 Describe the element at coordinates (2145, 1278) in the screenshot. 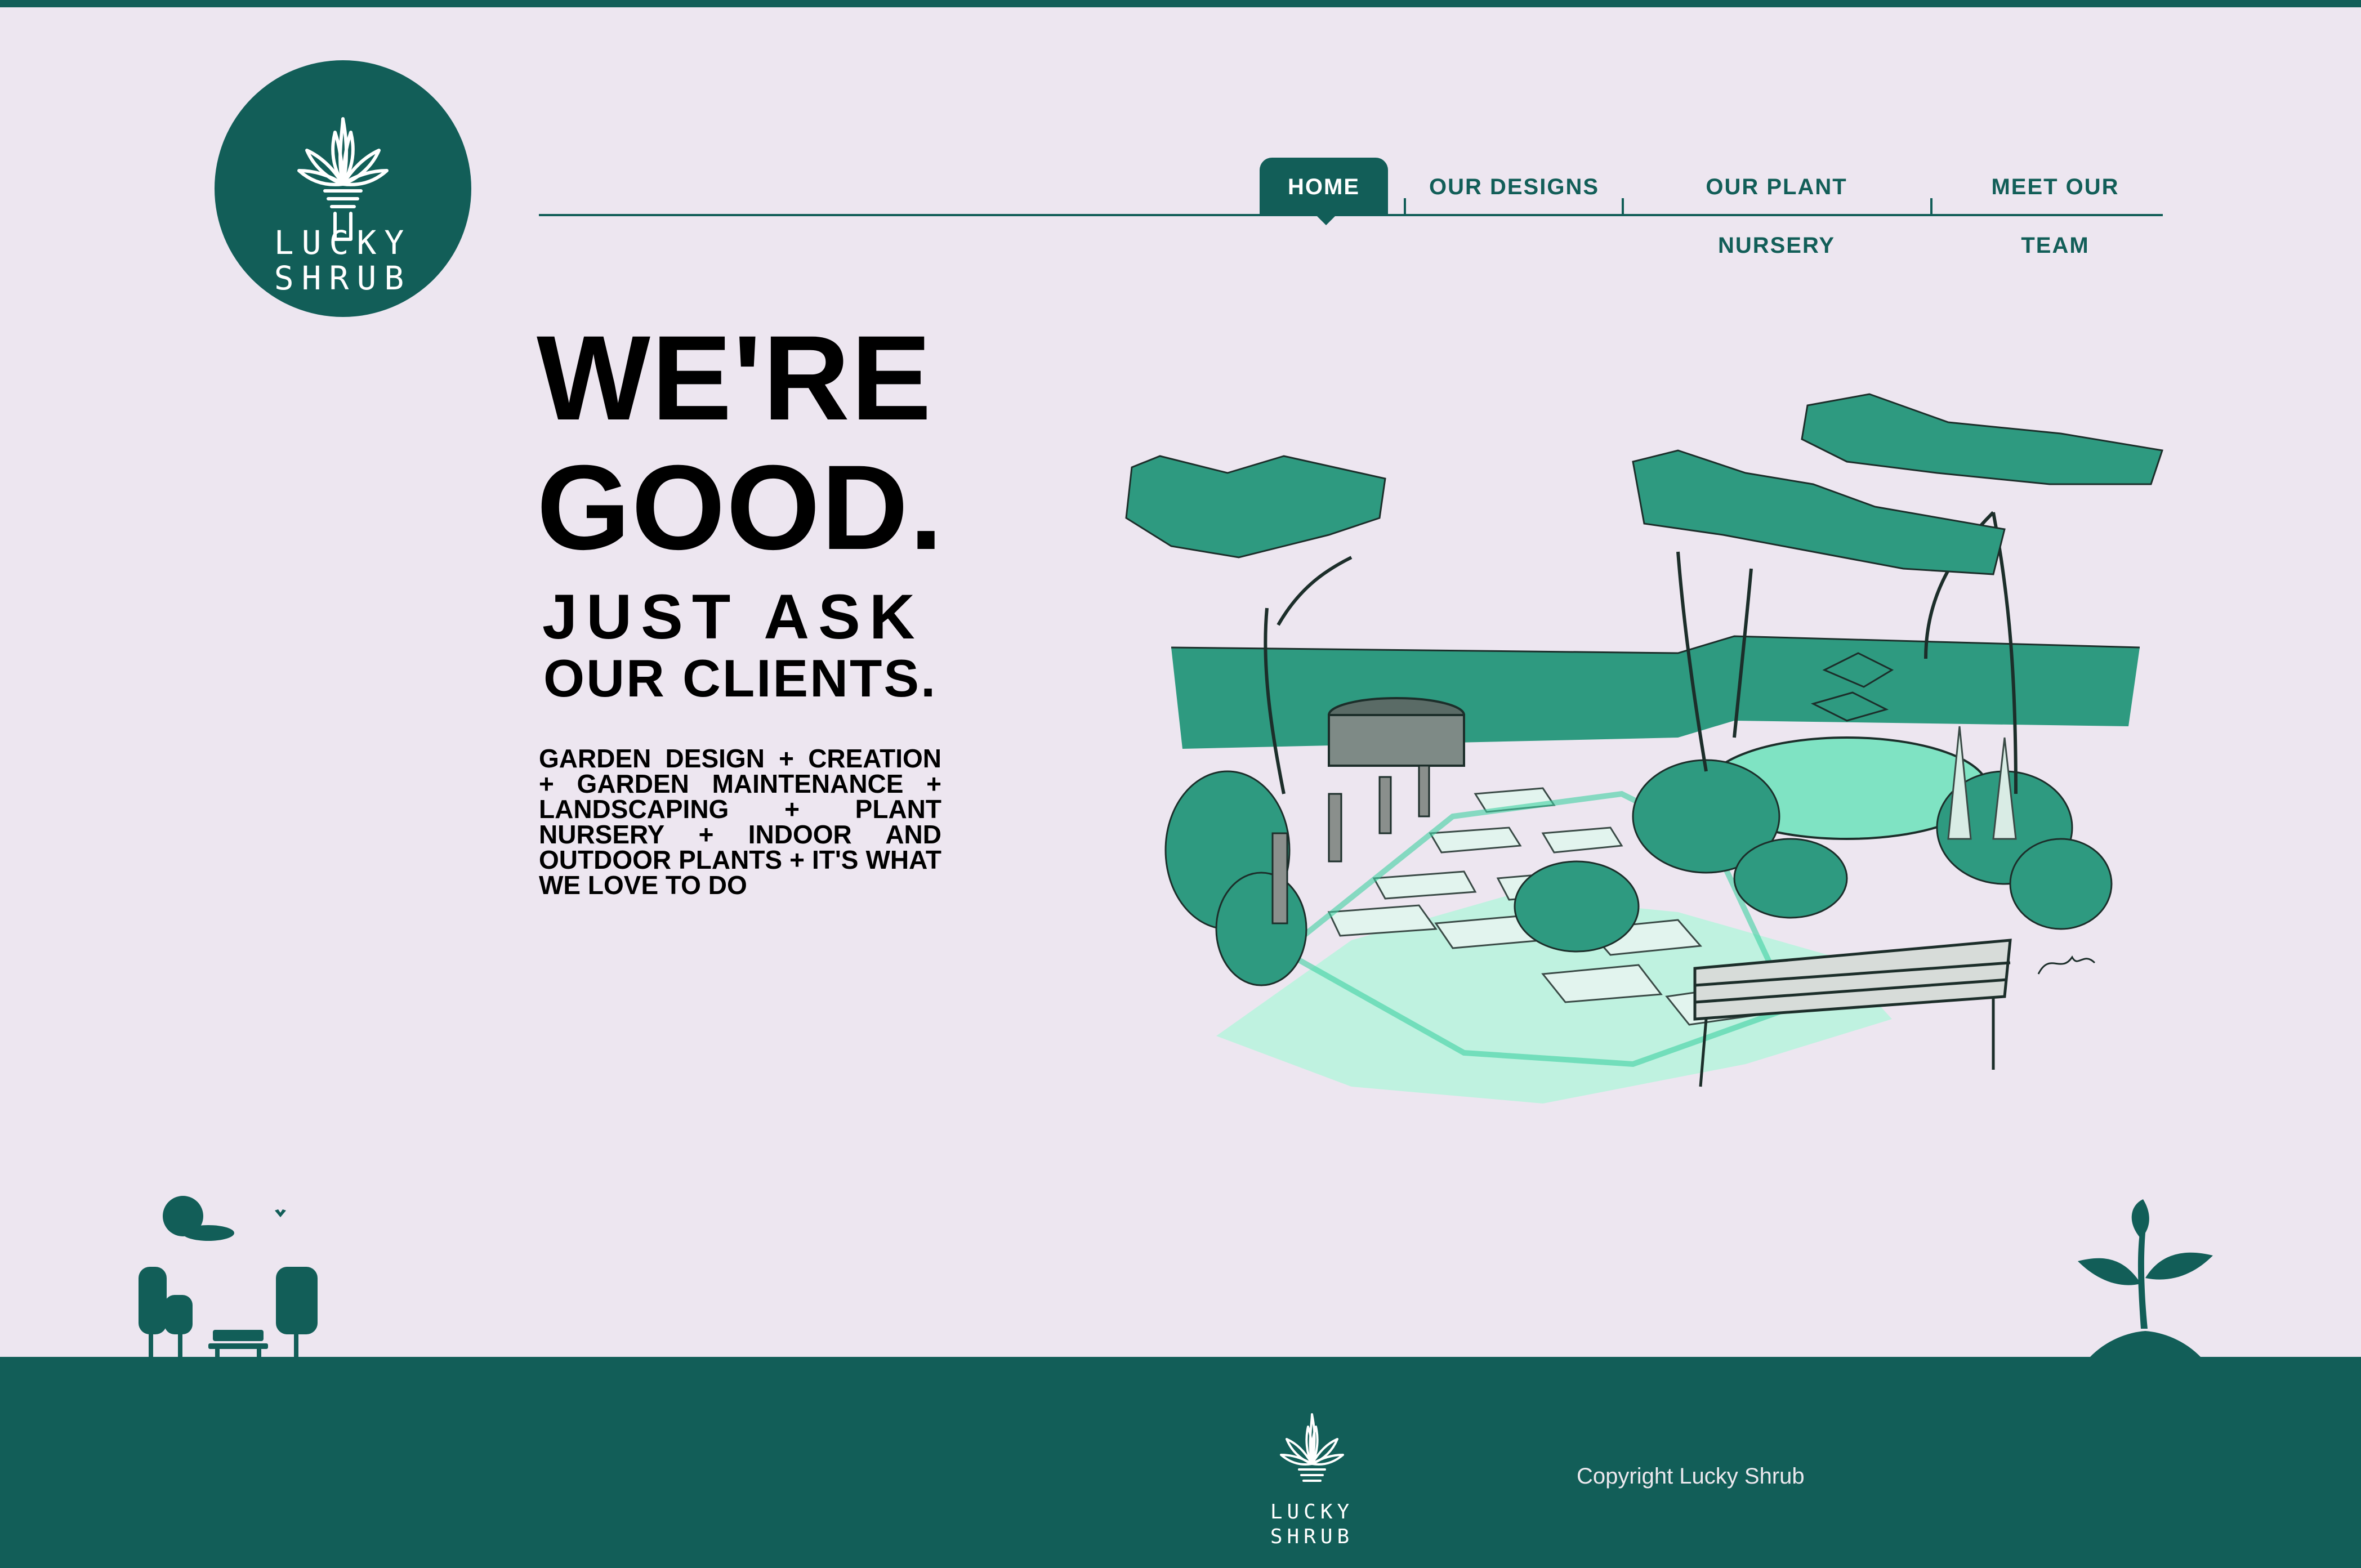

I see `sprout-icon` at that location.